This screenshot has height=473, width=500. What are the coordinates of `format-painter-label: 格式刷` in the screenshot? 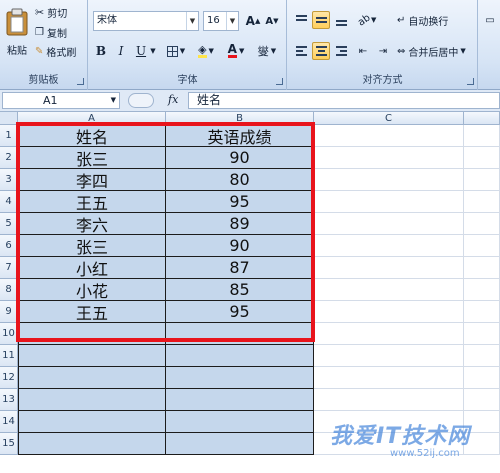 It's located at (61, 53).